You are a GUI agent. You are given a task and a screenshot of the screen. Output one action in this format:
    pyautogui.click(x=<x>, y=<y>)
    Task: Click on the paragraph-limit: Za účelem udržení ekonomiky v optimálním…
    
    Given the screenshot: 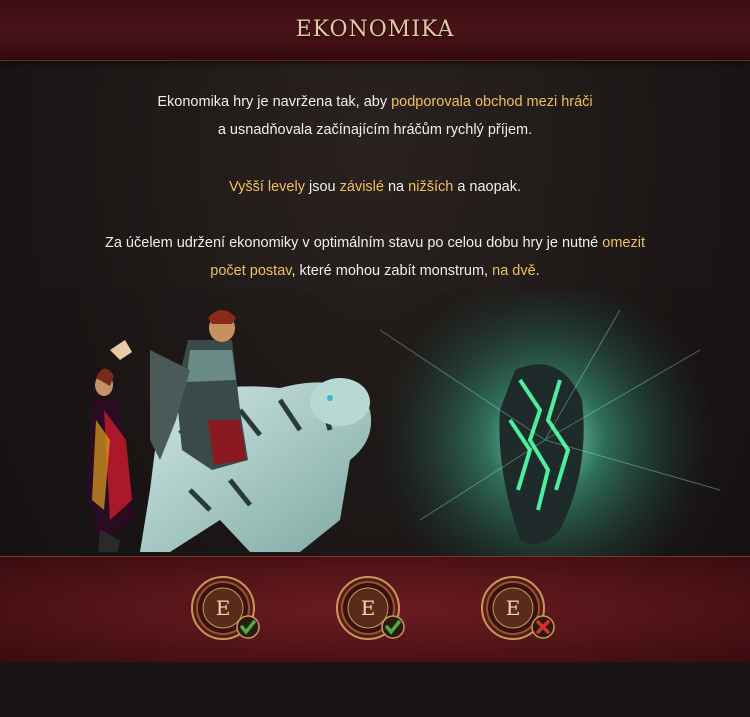 What is the action you would take?
    pyautogui.click(x=375, y=257)
    